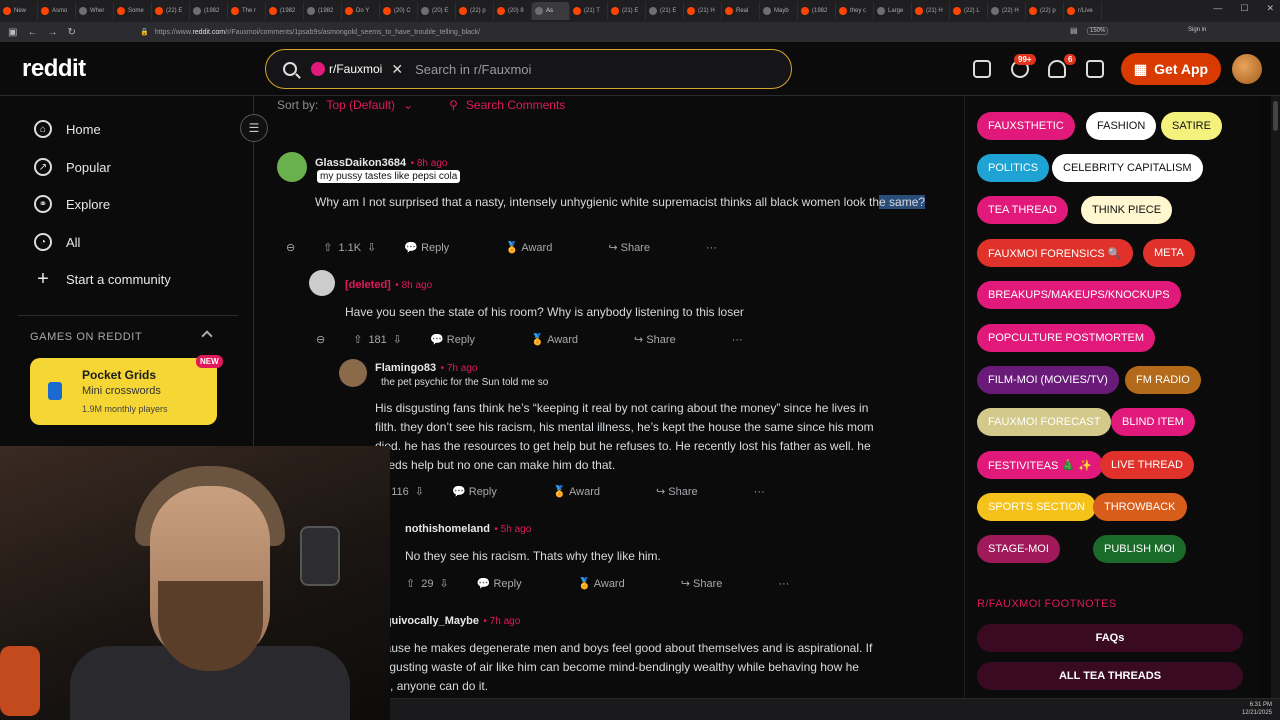  Describe the element at coordinates (247, 11) in the screenshot. I see `browser-tab: The r` at that location.